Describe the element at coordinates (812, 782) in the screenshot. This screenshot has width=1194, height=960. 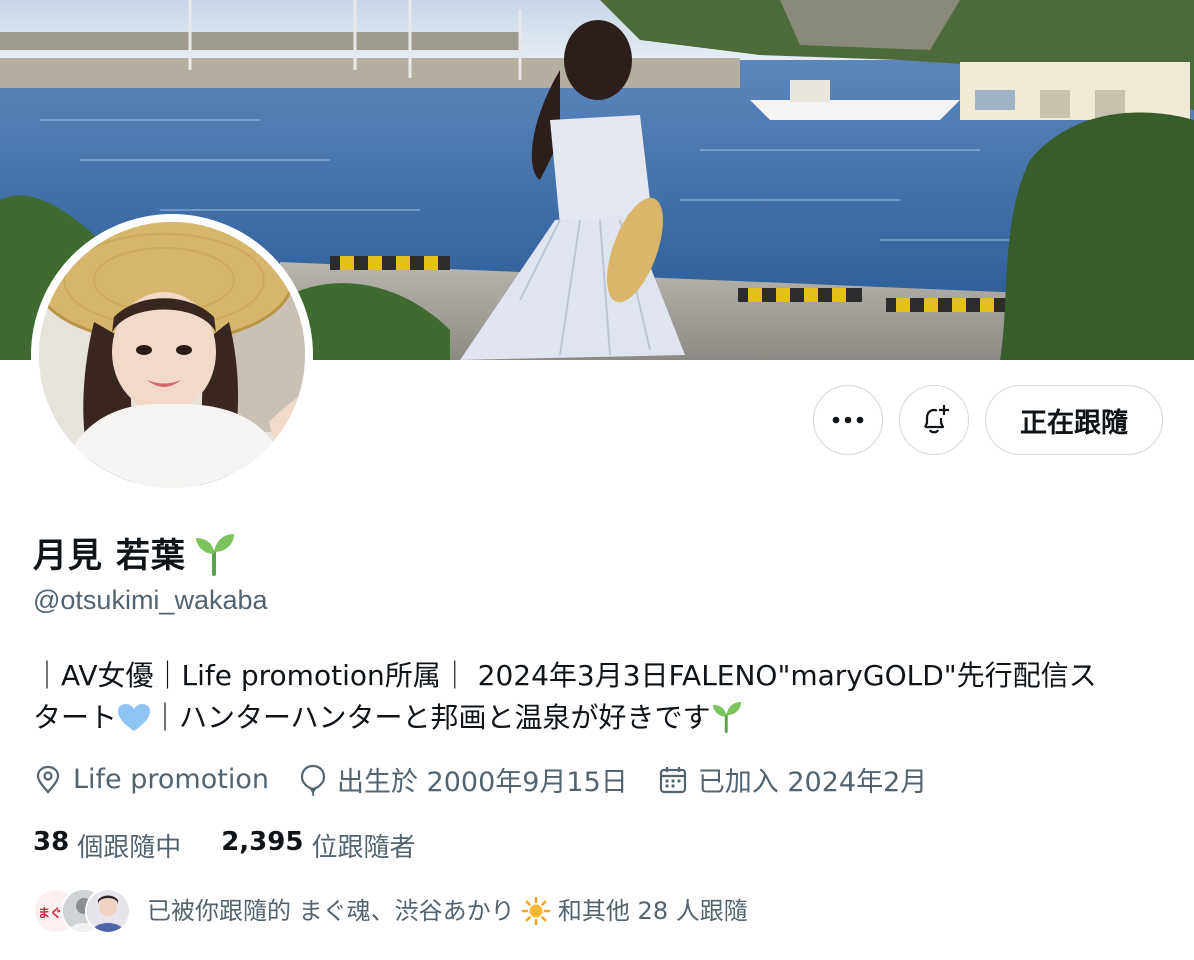
I see `joined-text: 已加入 2024年2月` at that location.